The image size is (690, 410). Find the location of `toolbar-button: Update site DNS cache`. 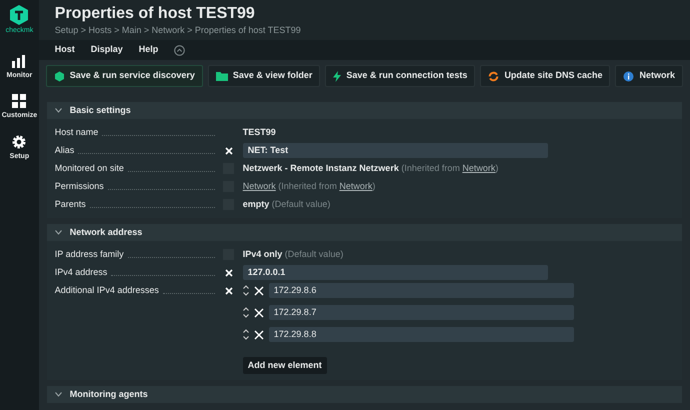

toolbar-button: Update site DNS cache is located at coordinates (545, 76).